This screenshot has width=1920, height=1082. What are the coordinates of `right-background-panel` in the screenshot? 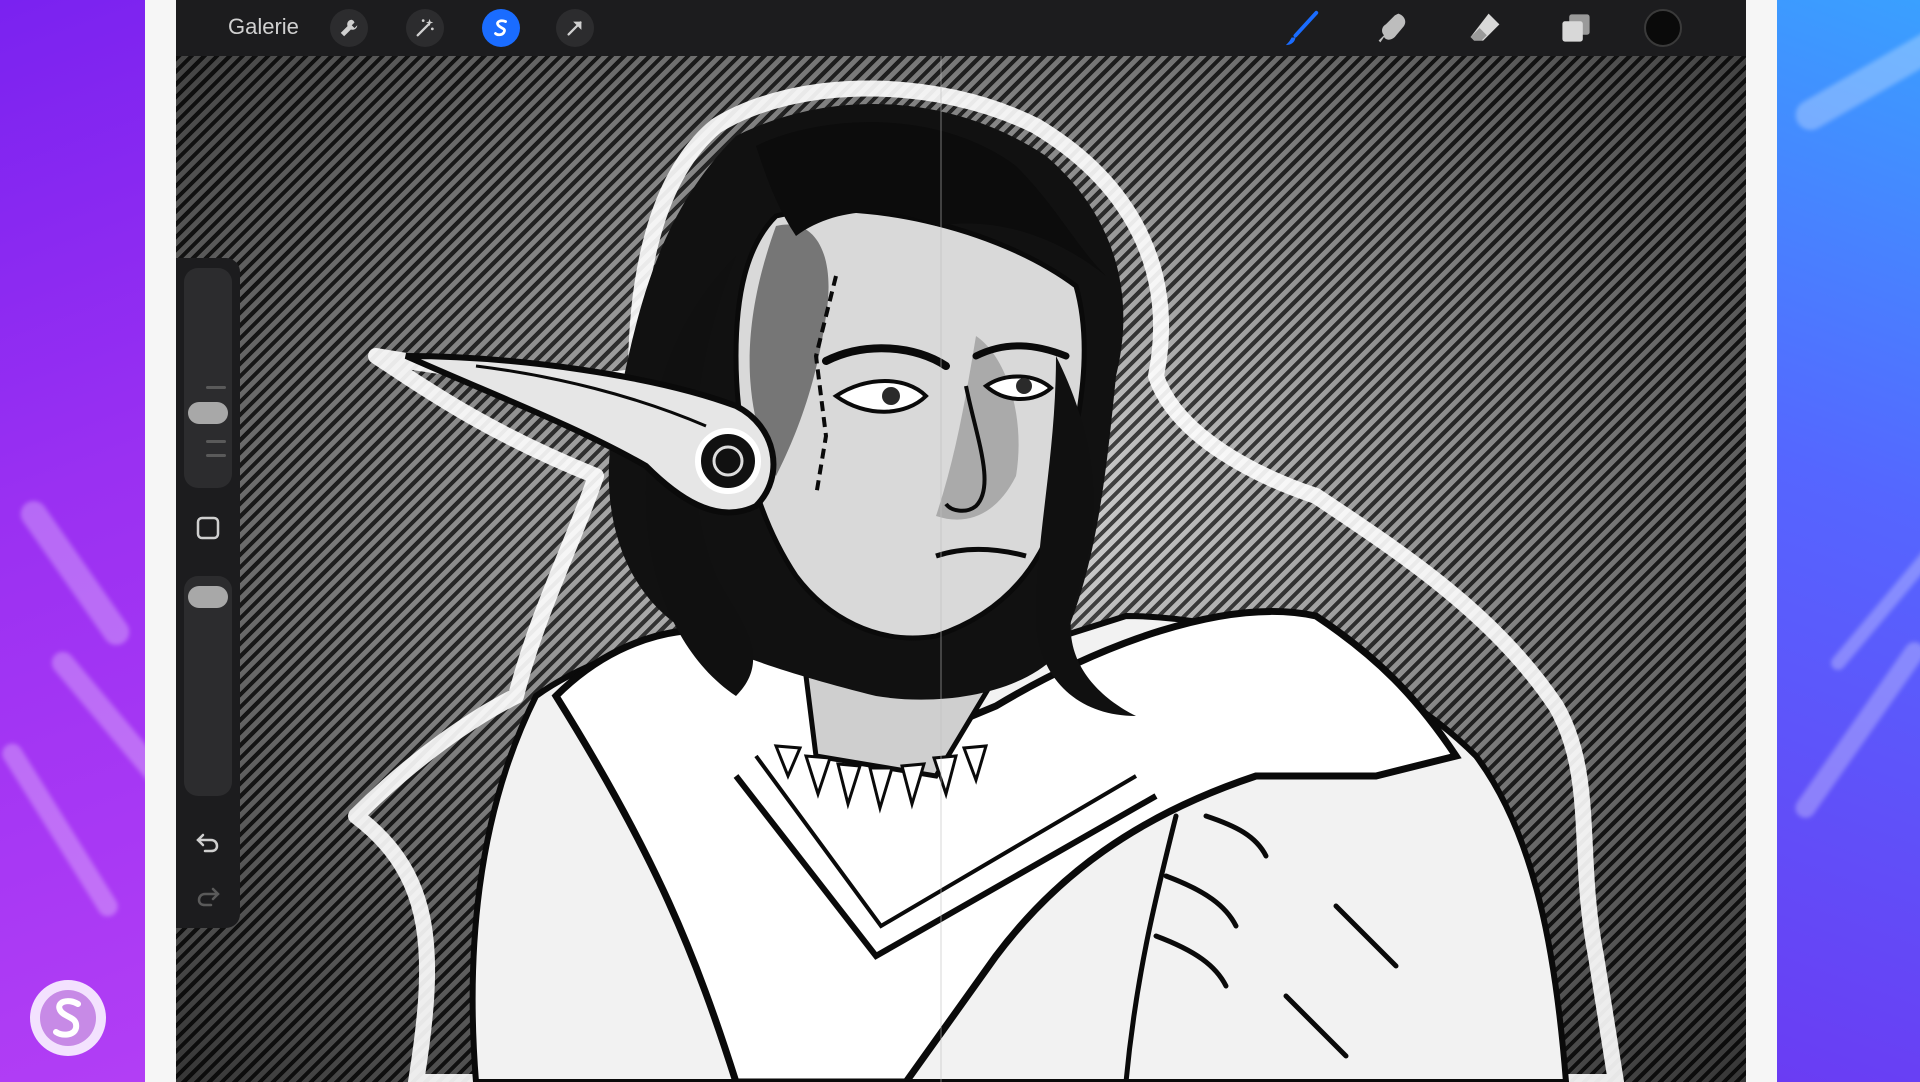 It's located at (1847, 541).